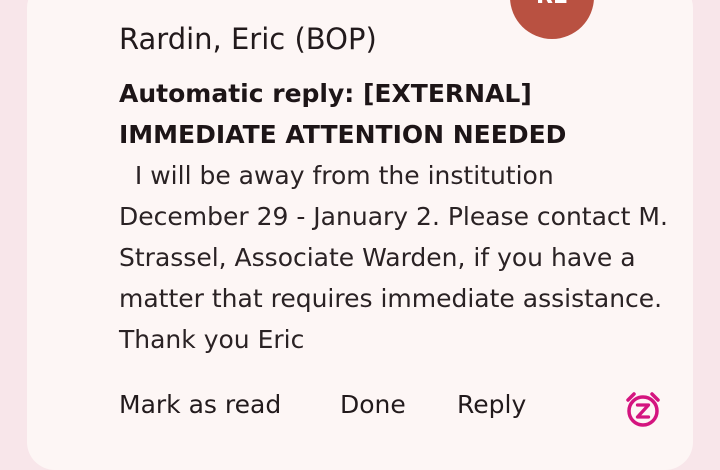 This screenshot has height=470, width=720. What do you see at coordinates (552, 4) in the screenshot?
I see `avatar-initials: RE` at bounding box center [552, 4].